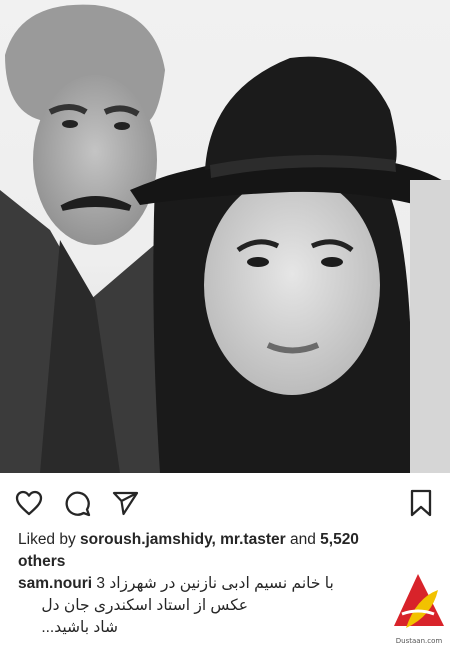 Image resolution: width=450 pixels, height=647 pixels. I want to click on heart-icon, so click(29, 503).